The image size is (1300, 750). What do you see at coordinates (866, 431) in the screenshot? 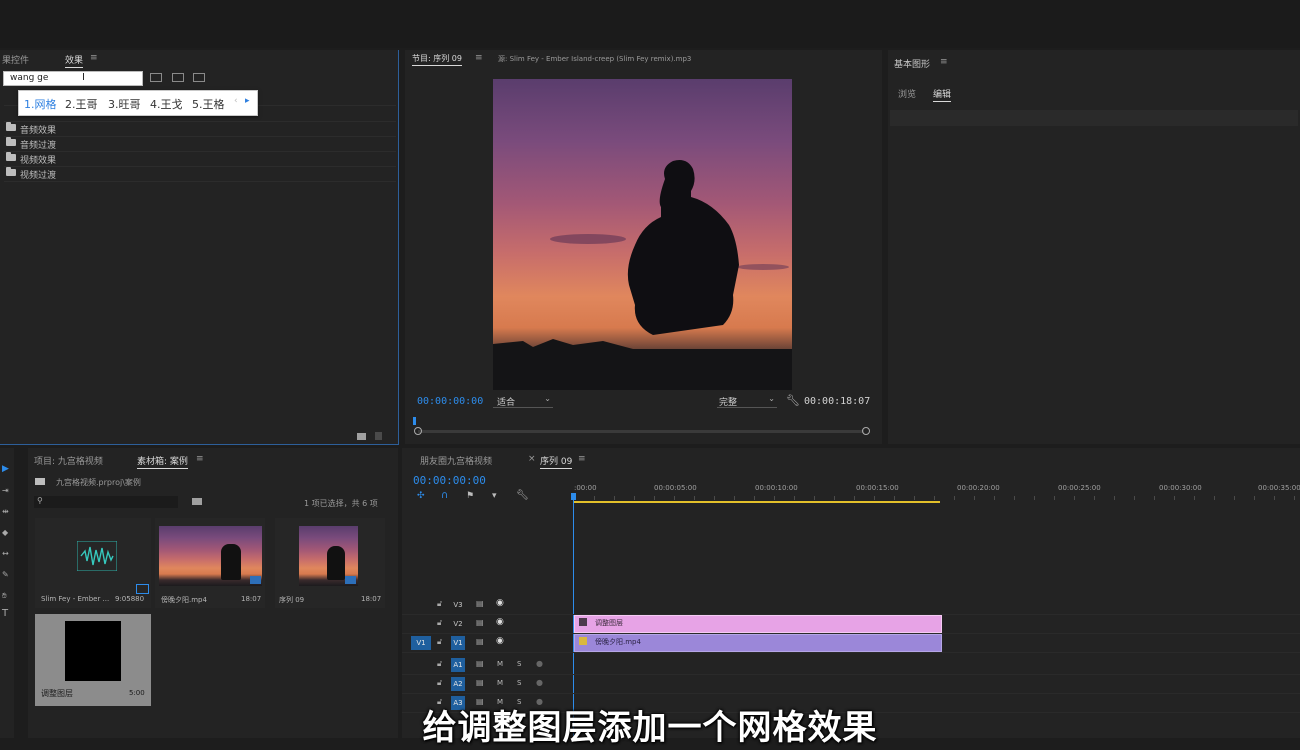
I see `scrubber-end-handle` at bounding box center [866, 431].